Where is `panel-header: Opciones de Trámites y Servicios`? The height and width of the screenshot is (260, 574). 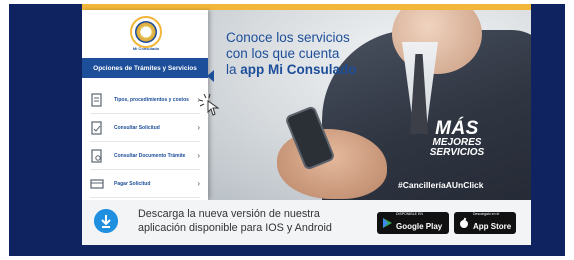 panel-header: Opciones de Trámites y Servicios is located at coordinates (145, 68).